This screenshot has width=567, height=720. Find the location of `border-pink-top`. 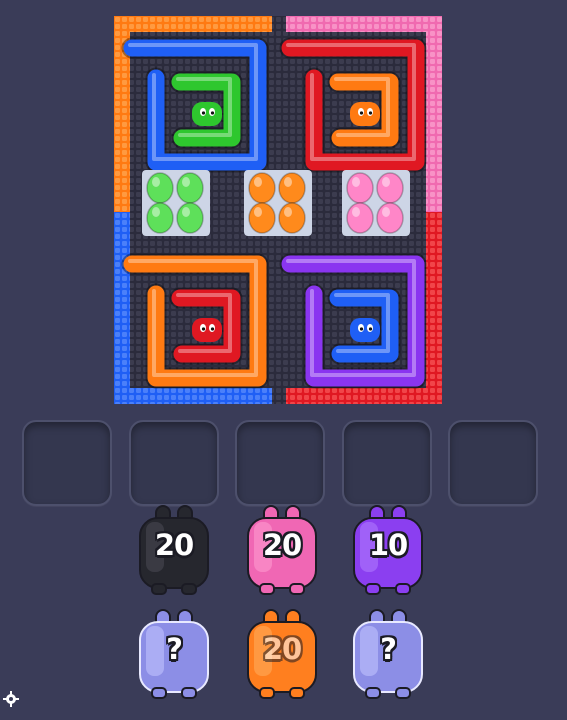

border-pink-top is located at coordinates (364, 24).